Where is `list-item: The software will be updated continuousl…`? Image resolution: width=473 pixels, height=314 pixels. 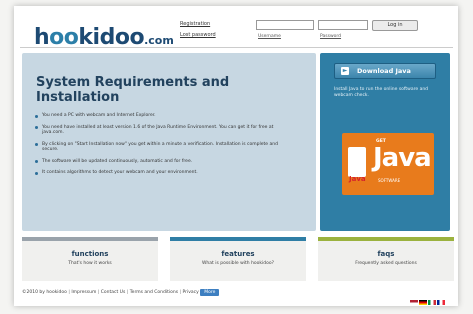 list-item: The software will be updated continuousl… is located at coordinates (164, 162).